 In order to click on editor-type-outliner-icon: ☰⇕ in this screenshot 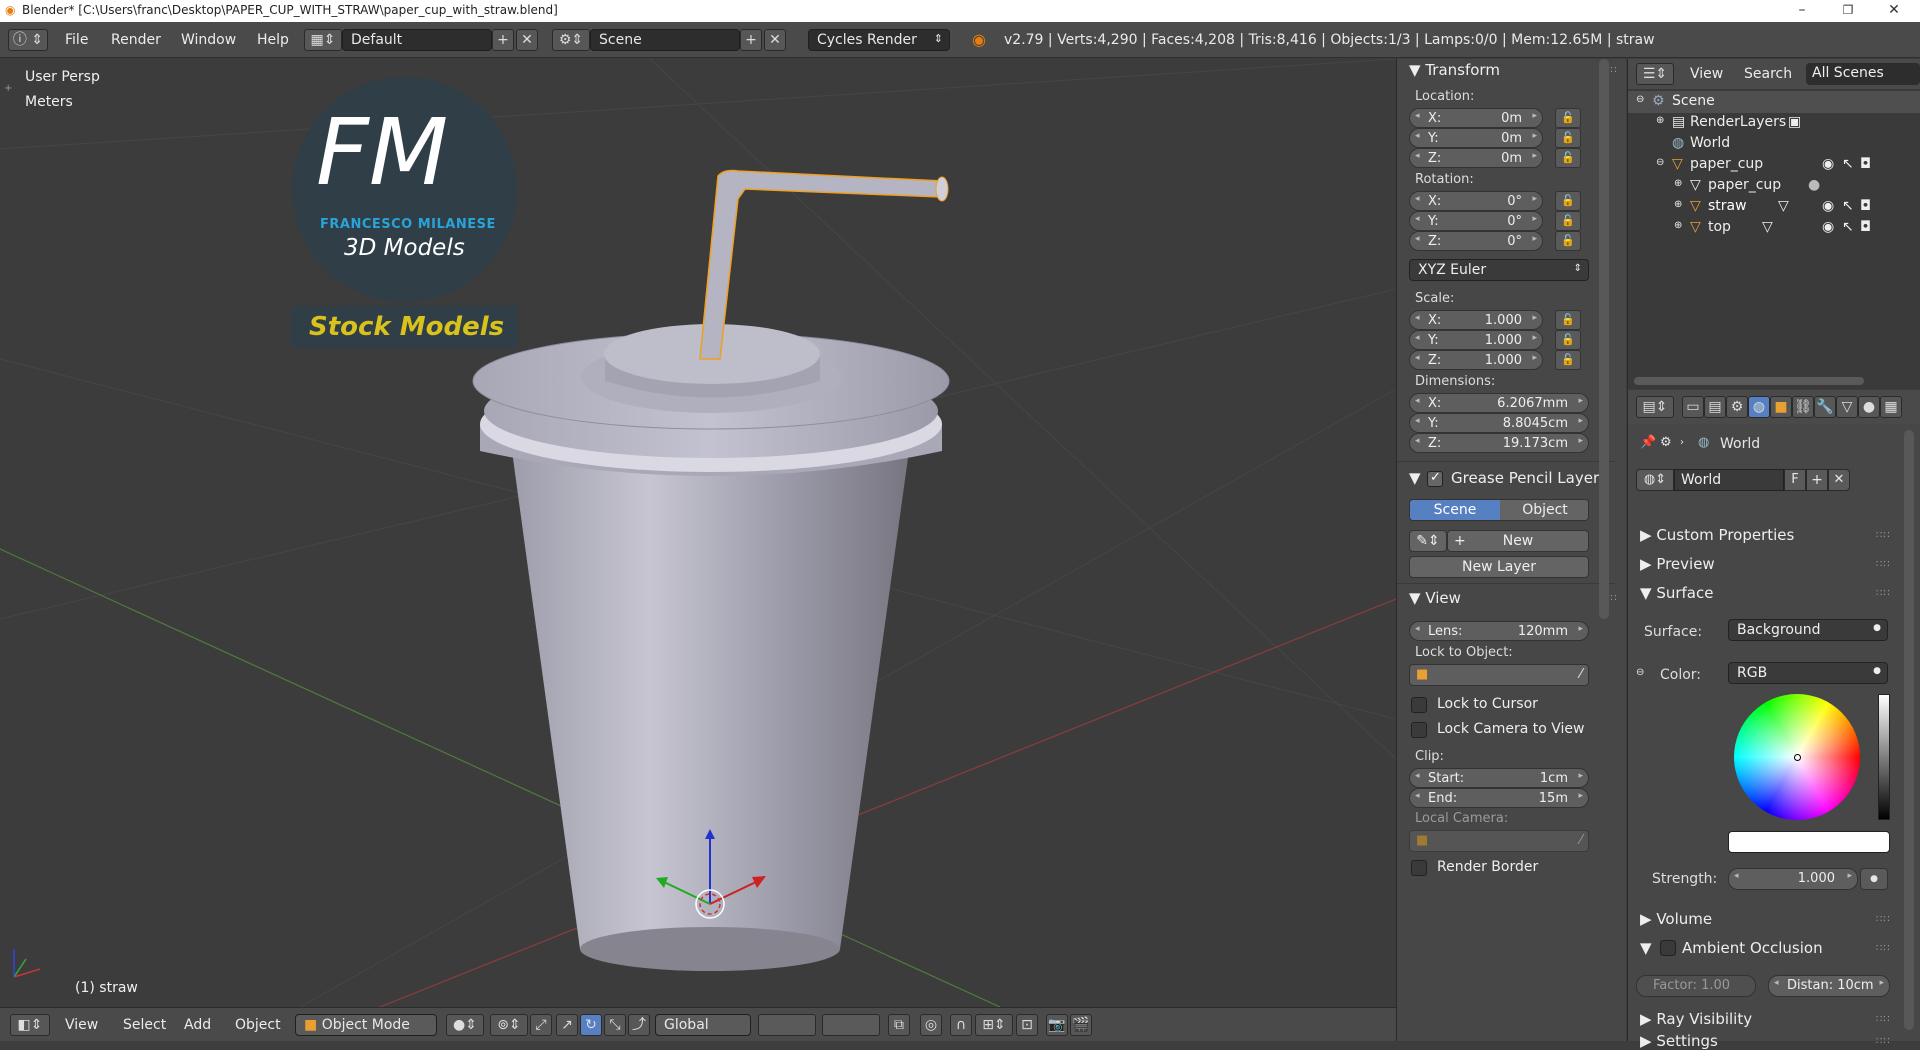, I will do `click(1655, 74)`.